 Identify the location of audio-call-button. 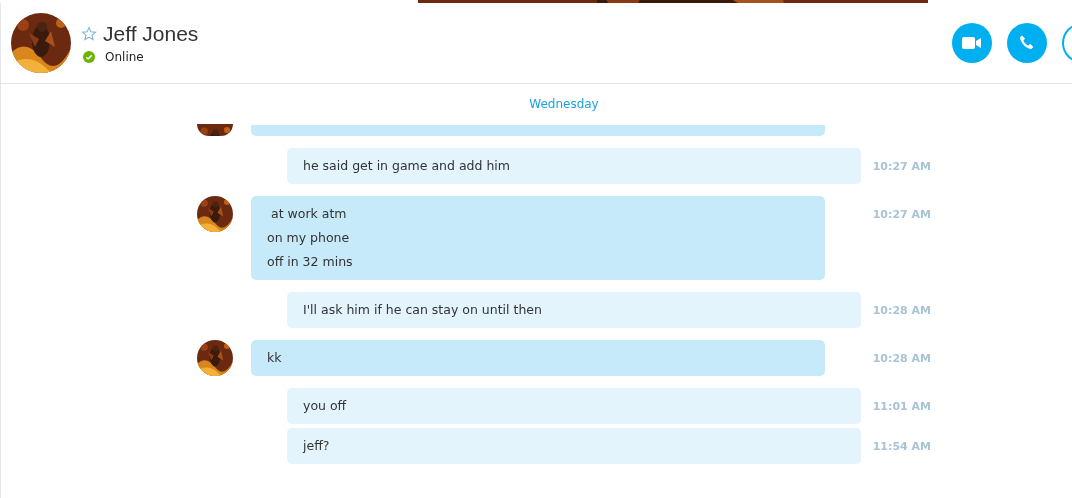
(1027, 43).